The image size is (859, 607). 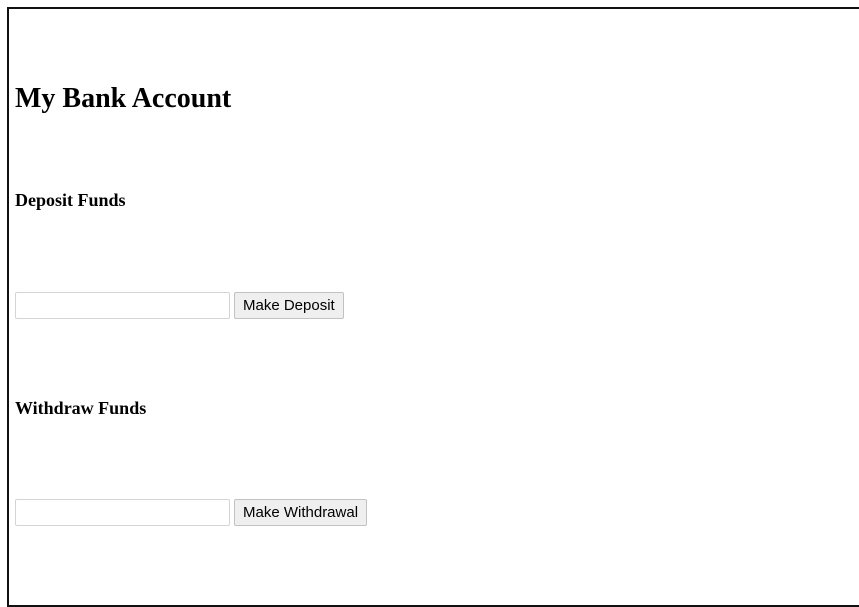 I want to click on withdraw-amount-input, so click(x=122, y=512).